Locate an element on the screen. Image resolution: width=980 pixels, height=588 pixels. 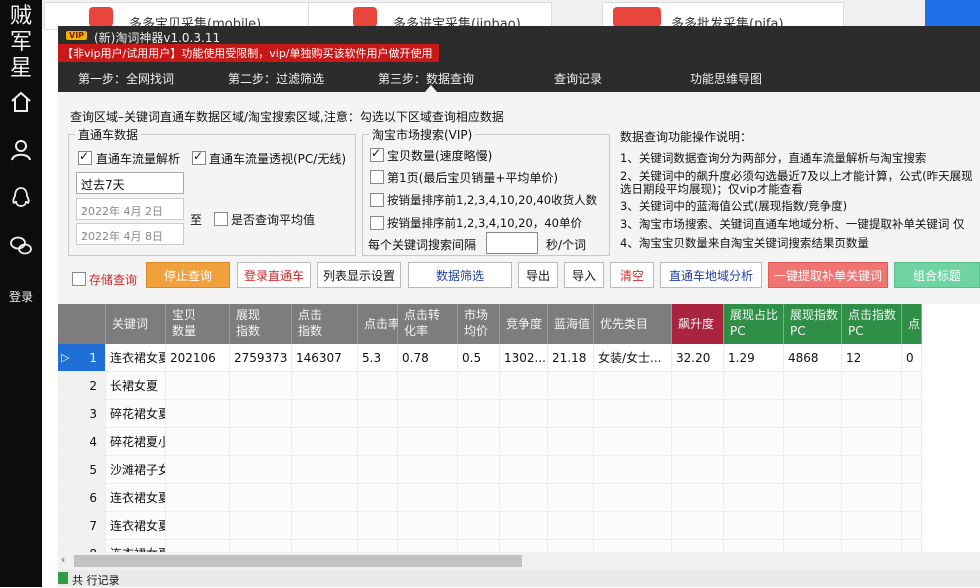
combine-title-button: 组合标题 is located at coordinates (937, 275).